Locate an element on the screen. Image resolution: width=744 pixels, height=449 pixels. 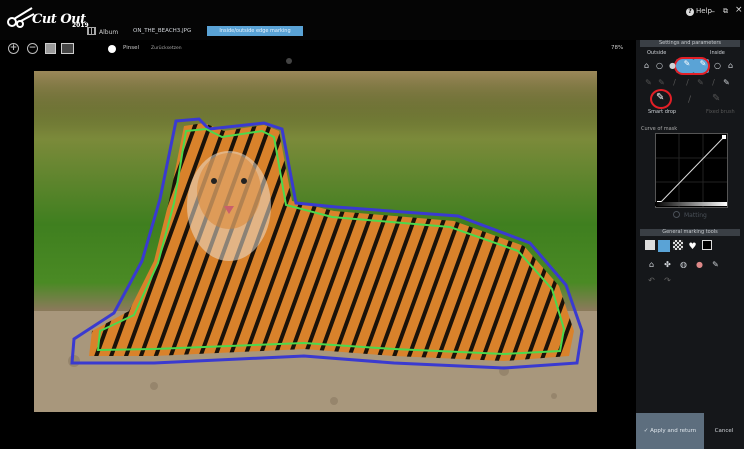
curve-plot is located at coordinates (691, 170).